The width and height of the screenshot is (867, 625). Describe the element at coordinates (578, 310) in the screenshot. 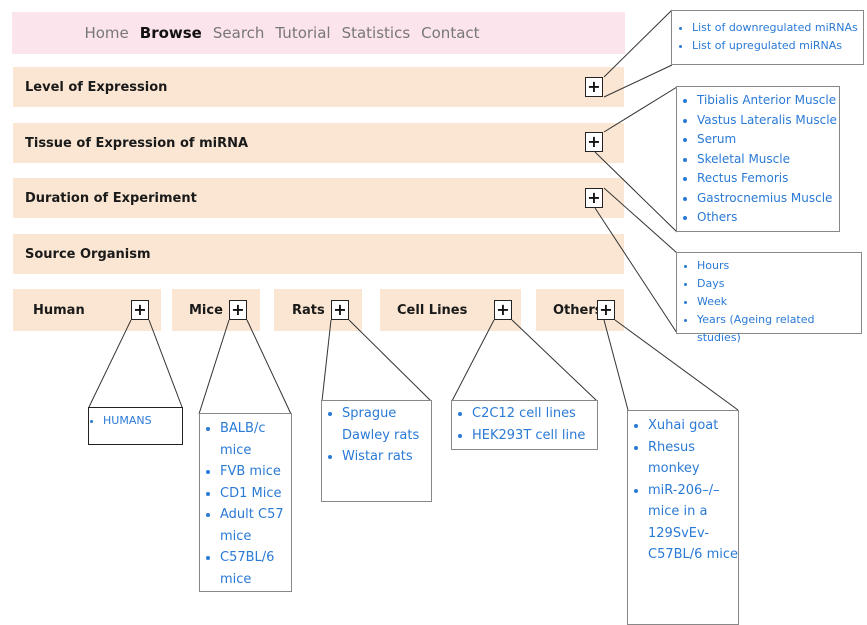

I see `organism-label: Others` at that location.